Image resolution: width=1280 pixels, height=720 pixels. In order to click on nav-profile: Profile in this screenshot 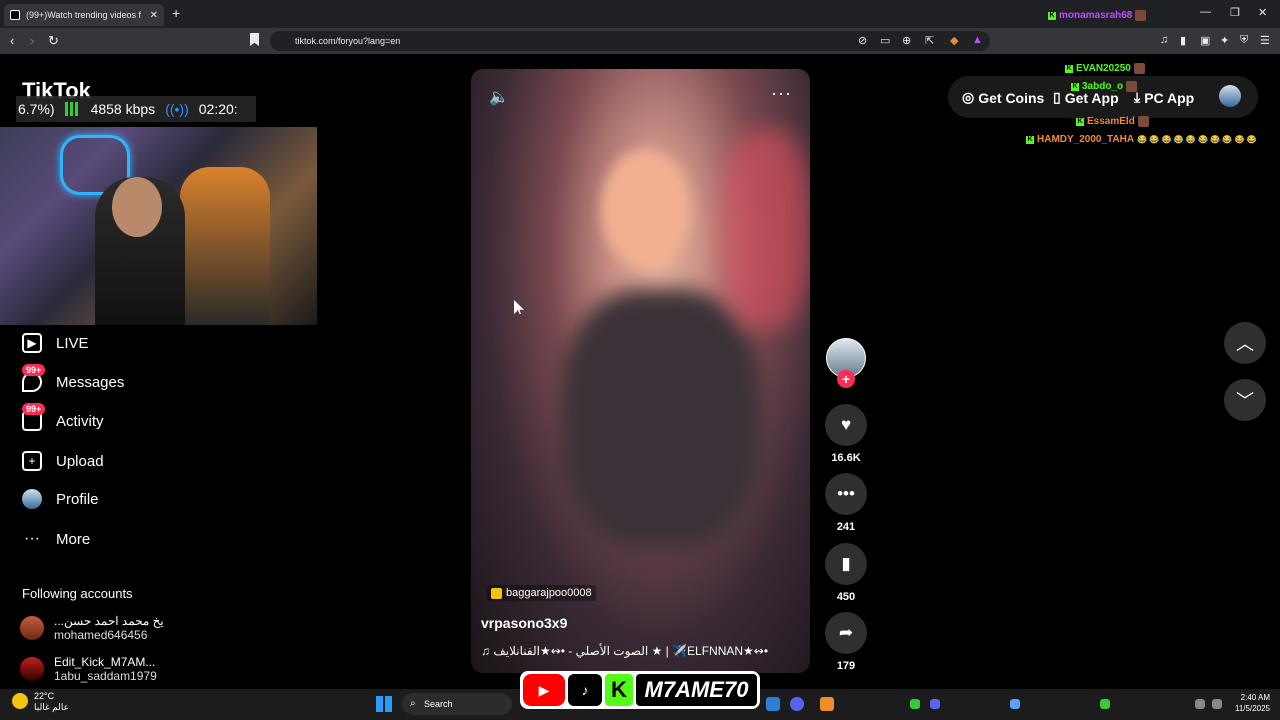, I will do `click(60, 499)`.